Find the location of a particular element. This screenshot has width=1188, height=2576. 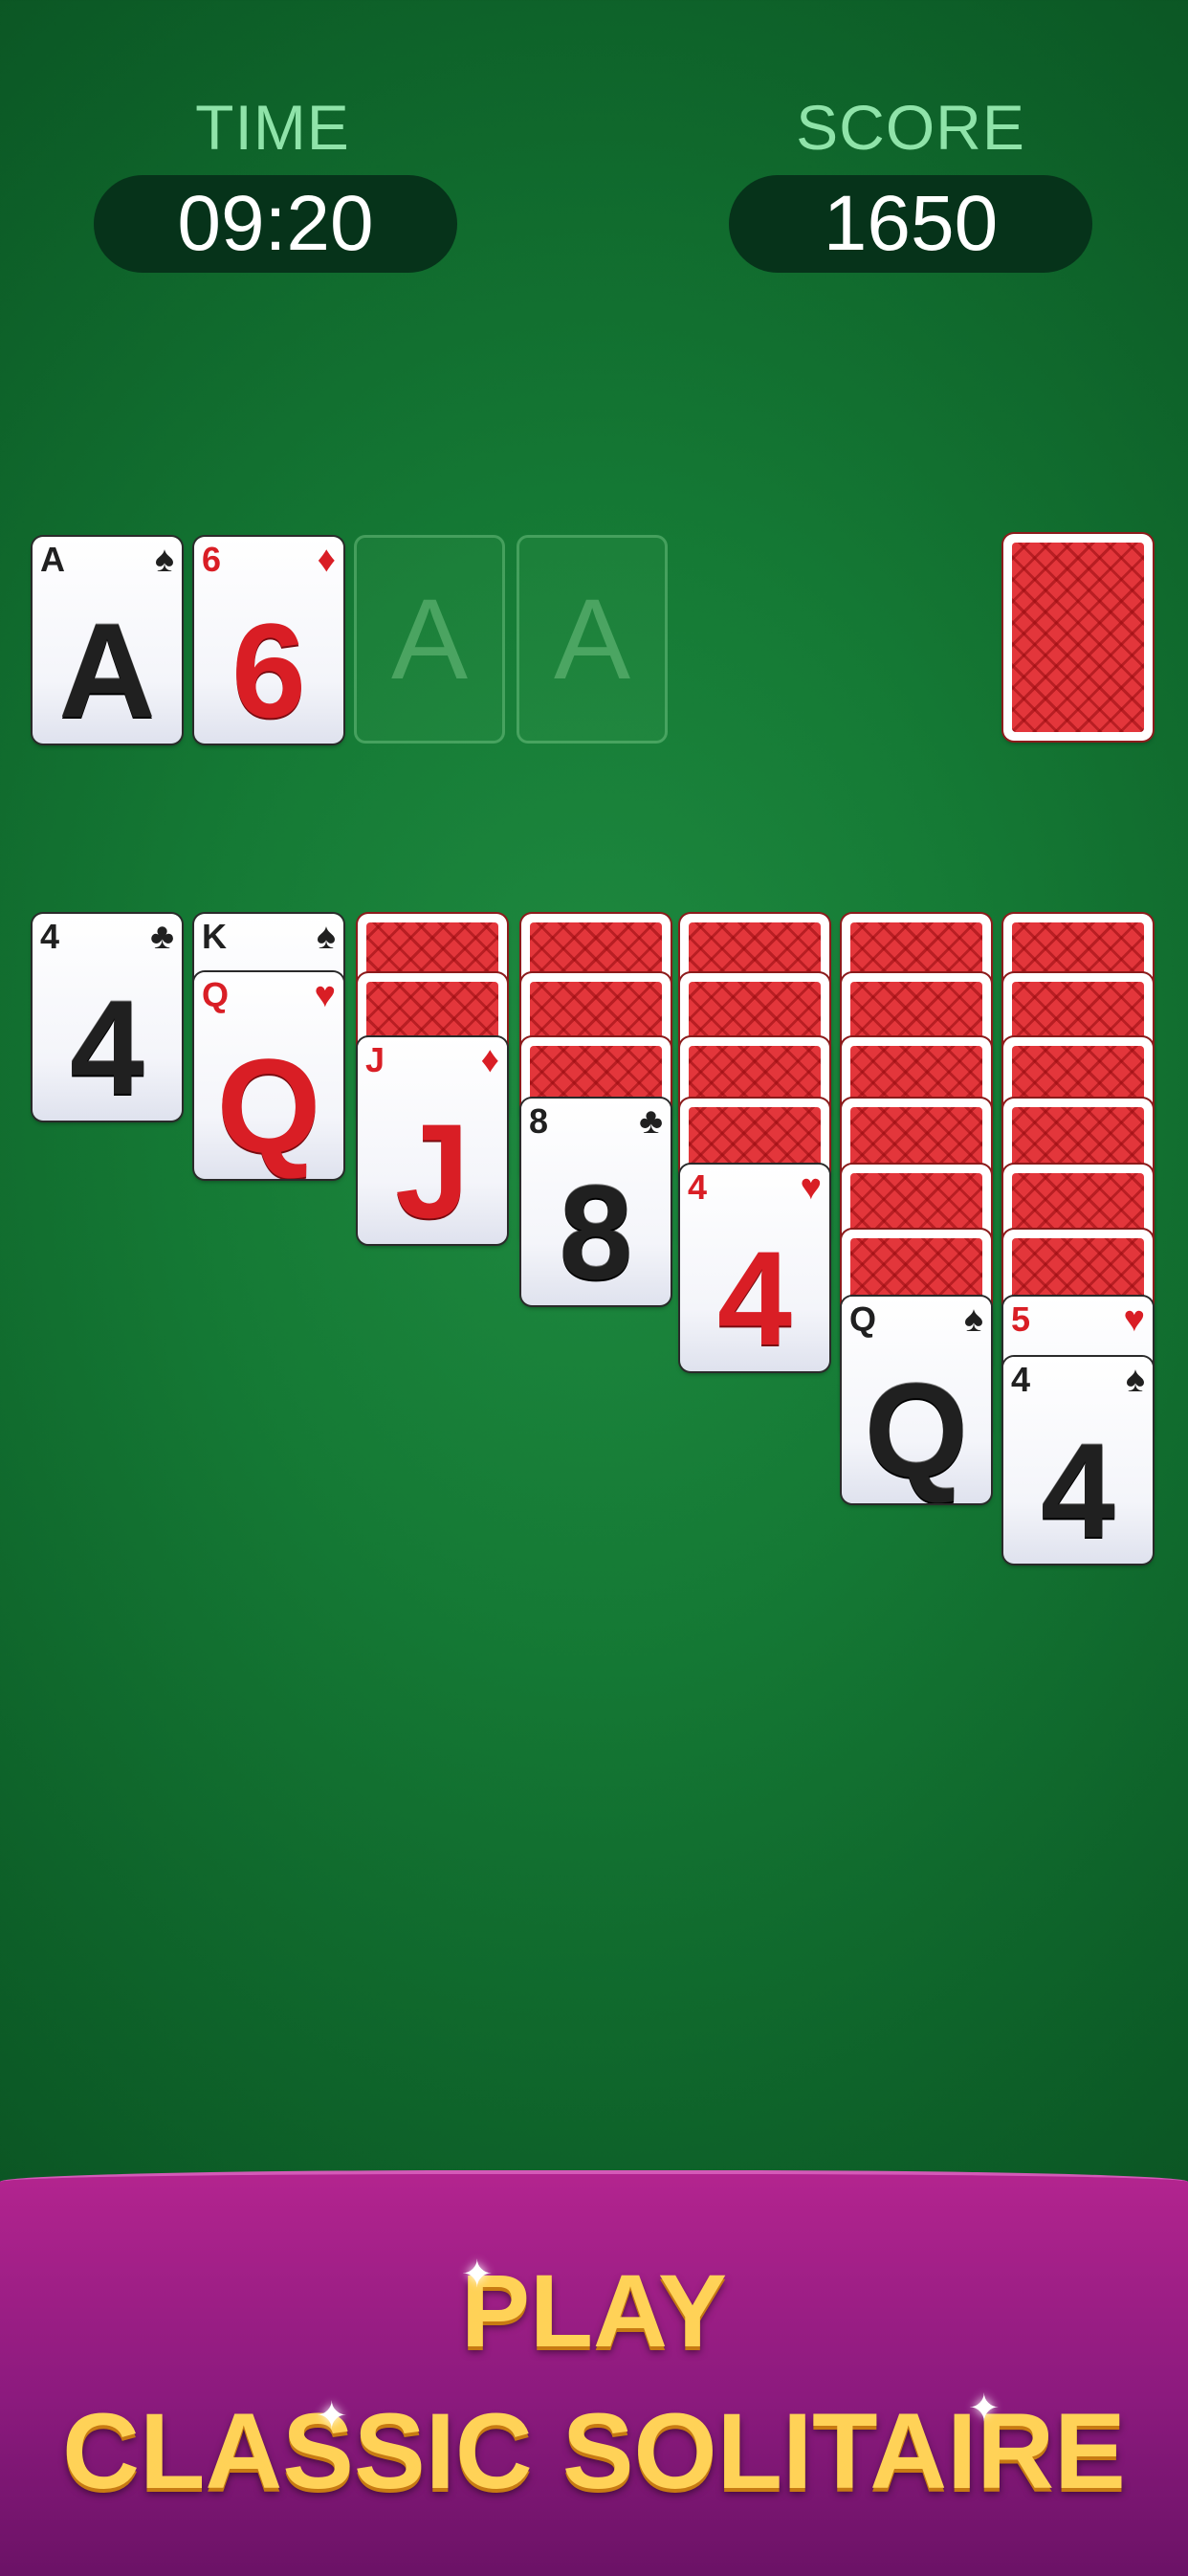

card-rank: 8 is located at coordinates (539, 1121).